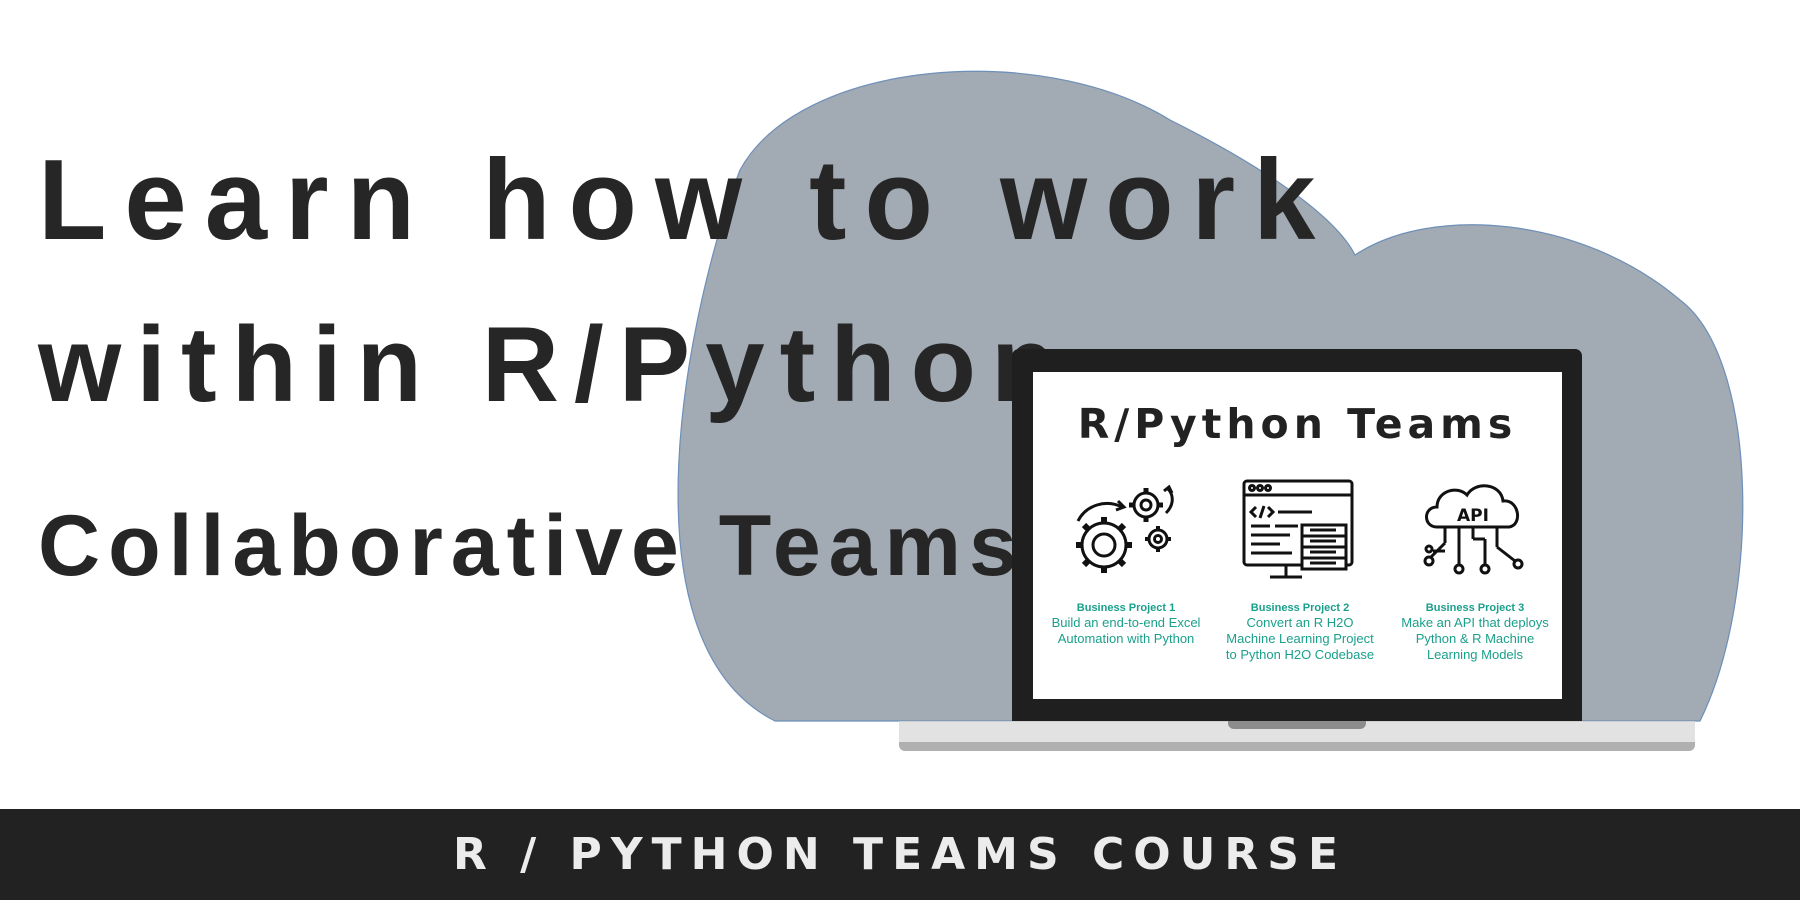 This screenshot has height=900, width=1800. I want to click on course-label: R / PYTHON TEAMS COURSE, so click(900, 854).